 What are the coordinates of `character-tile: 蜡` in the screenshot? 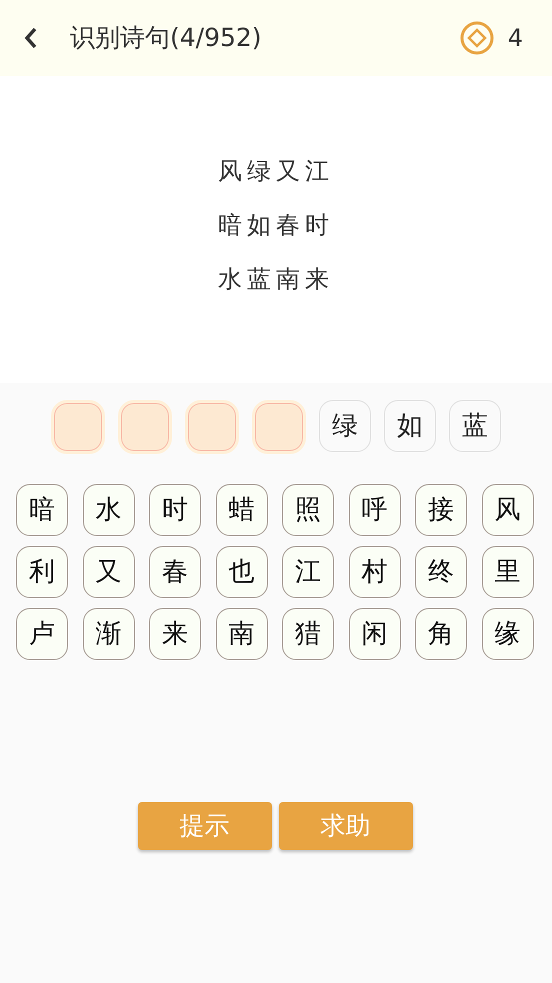 It's located at (242, 510).